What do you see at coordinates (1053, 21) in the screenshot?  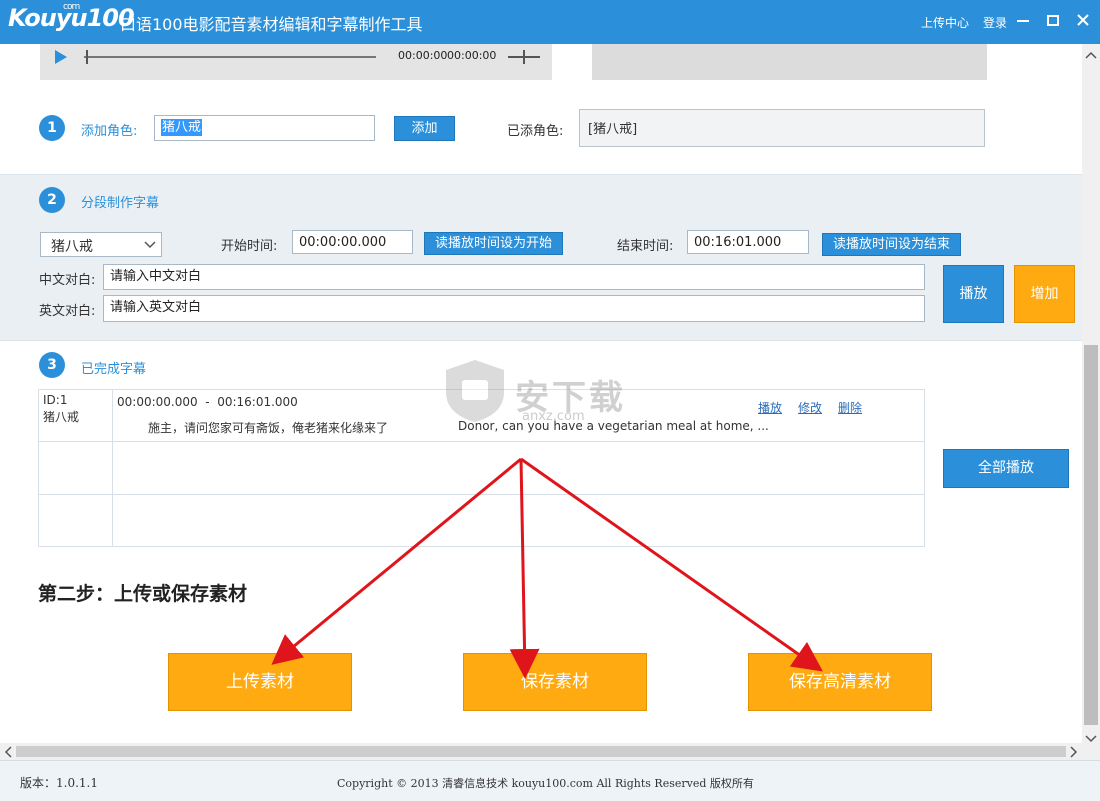 I see `maximize-icon` at bounding box center [1053, 21].